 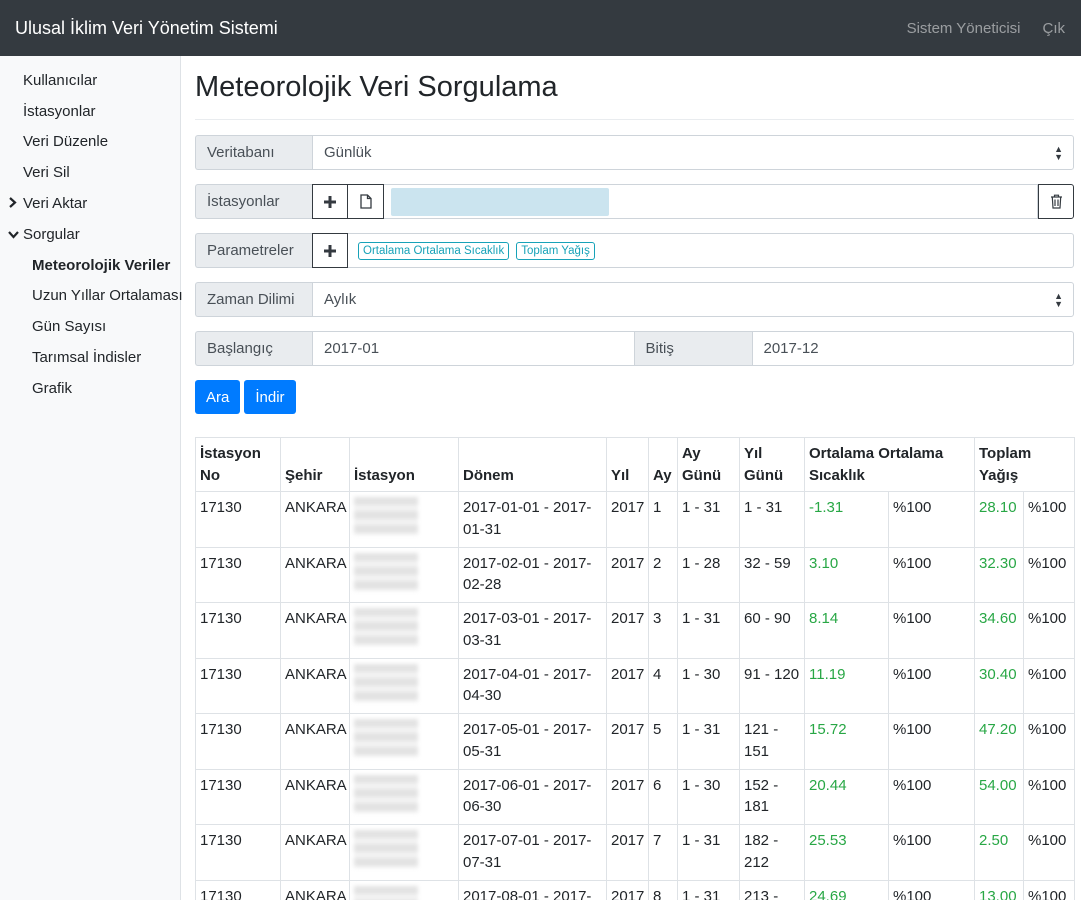 I want to click on parameter-tag: Toplam Yağış, so click(x=555, y=250).